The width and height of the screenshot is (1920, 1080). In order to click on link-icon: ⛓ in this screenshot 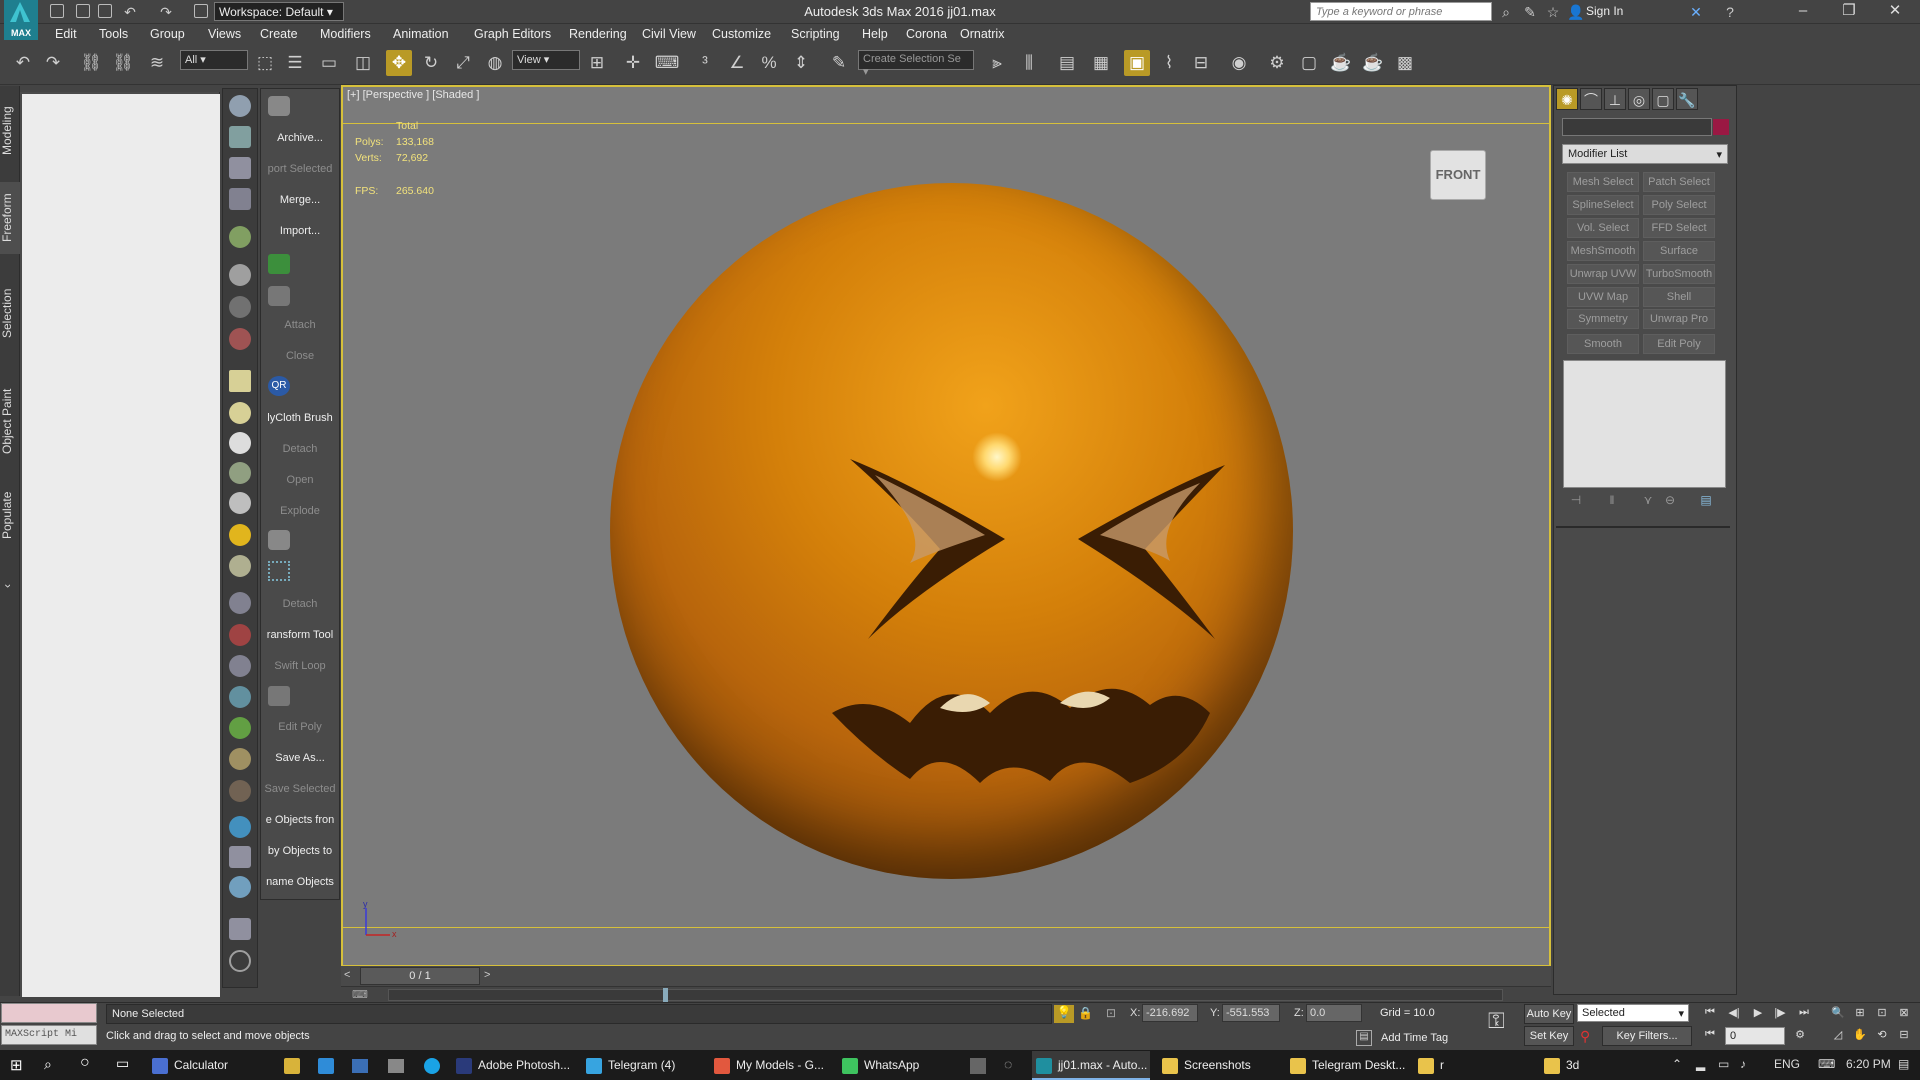, I will do `click(91, 63)`.